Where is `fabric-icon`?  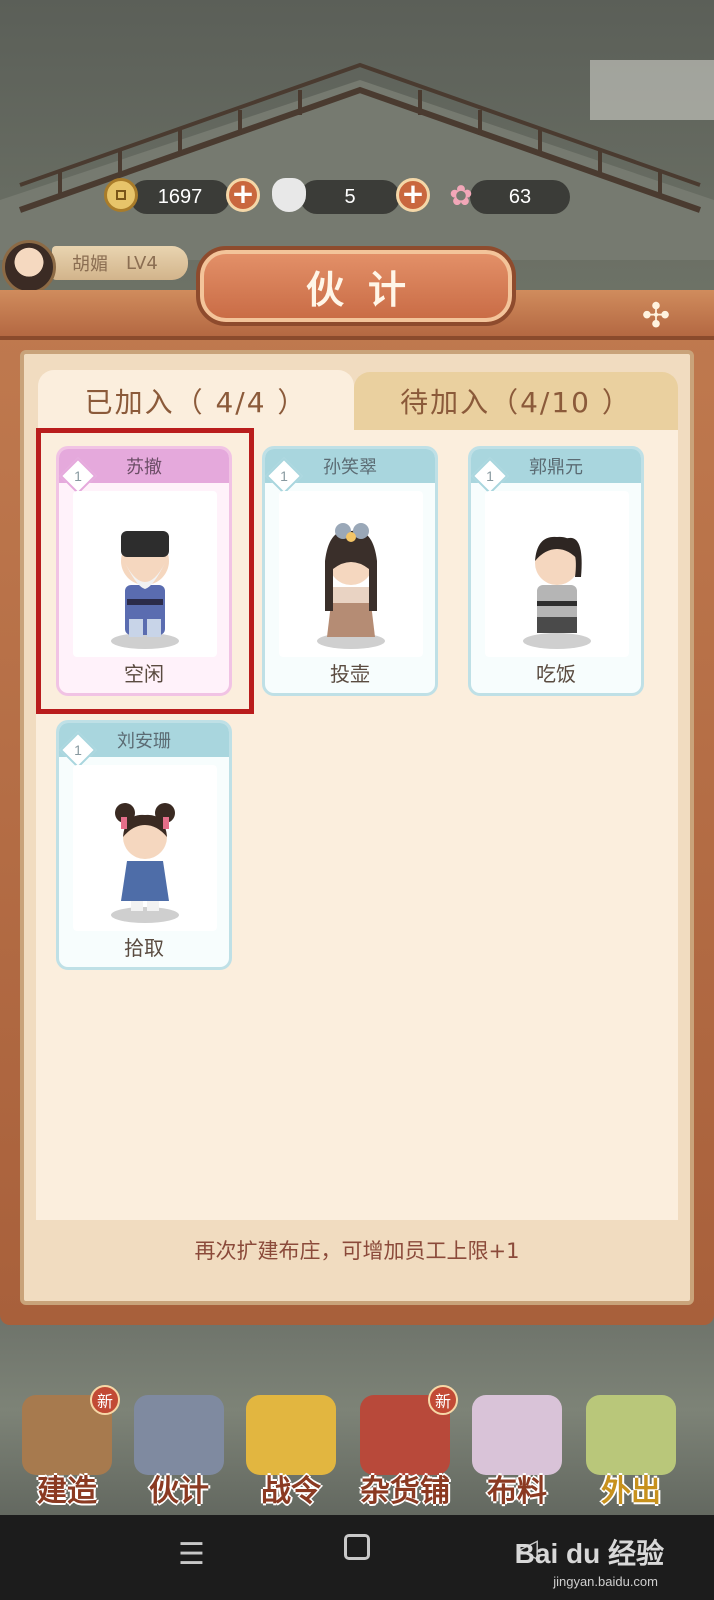 fabric-icon is located at coordinates (517, 1435).